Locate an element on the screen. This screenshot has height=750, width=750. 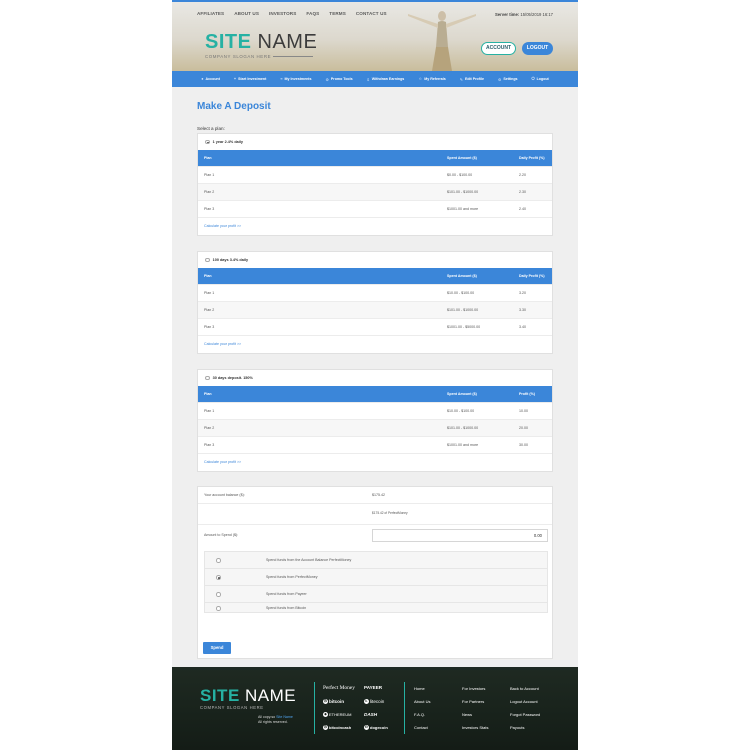
menu-item-account: ● Account is located at coordinates (210, 79).